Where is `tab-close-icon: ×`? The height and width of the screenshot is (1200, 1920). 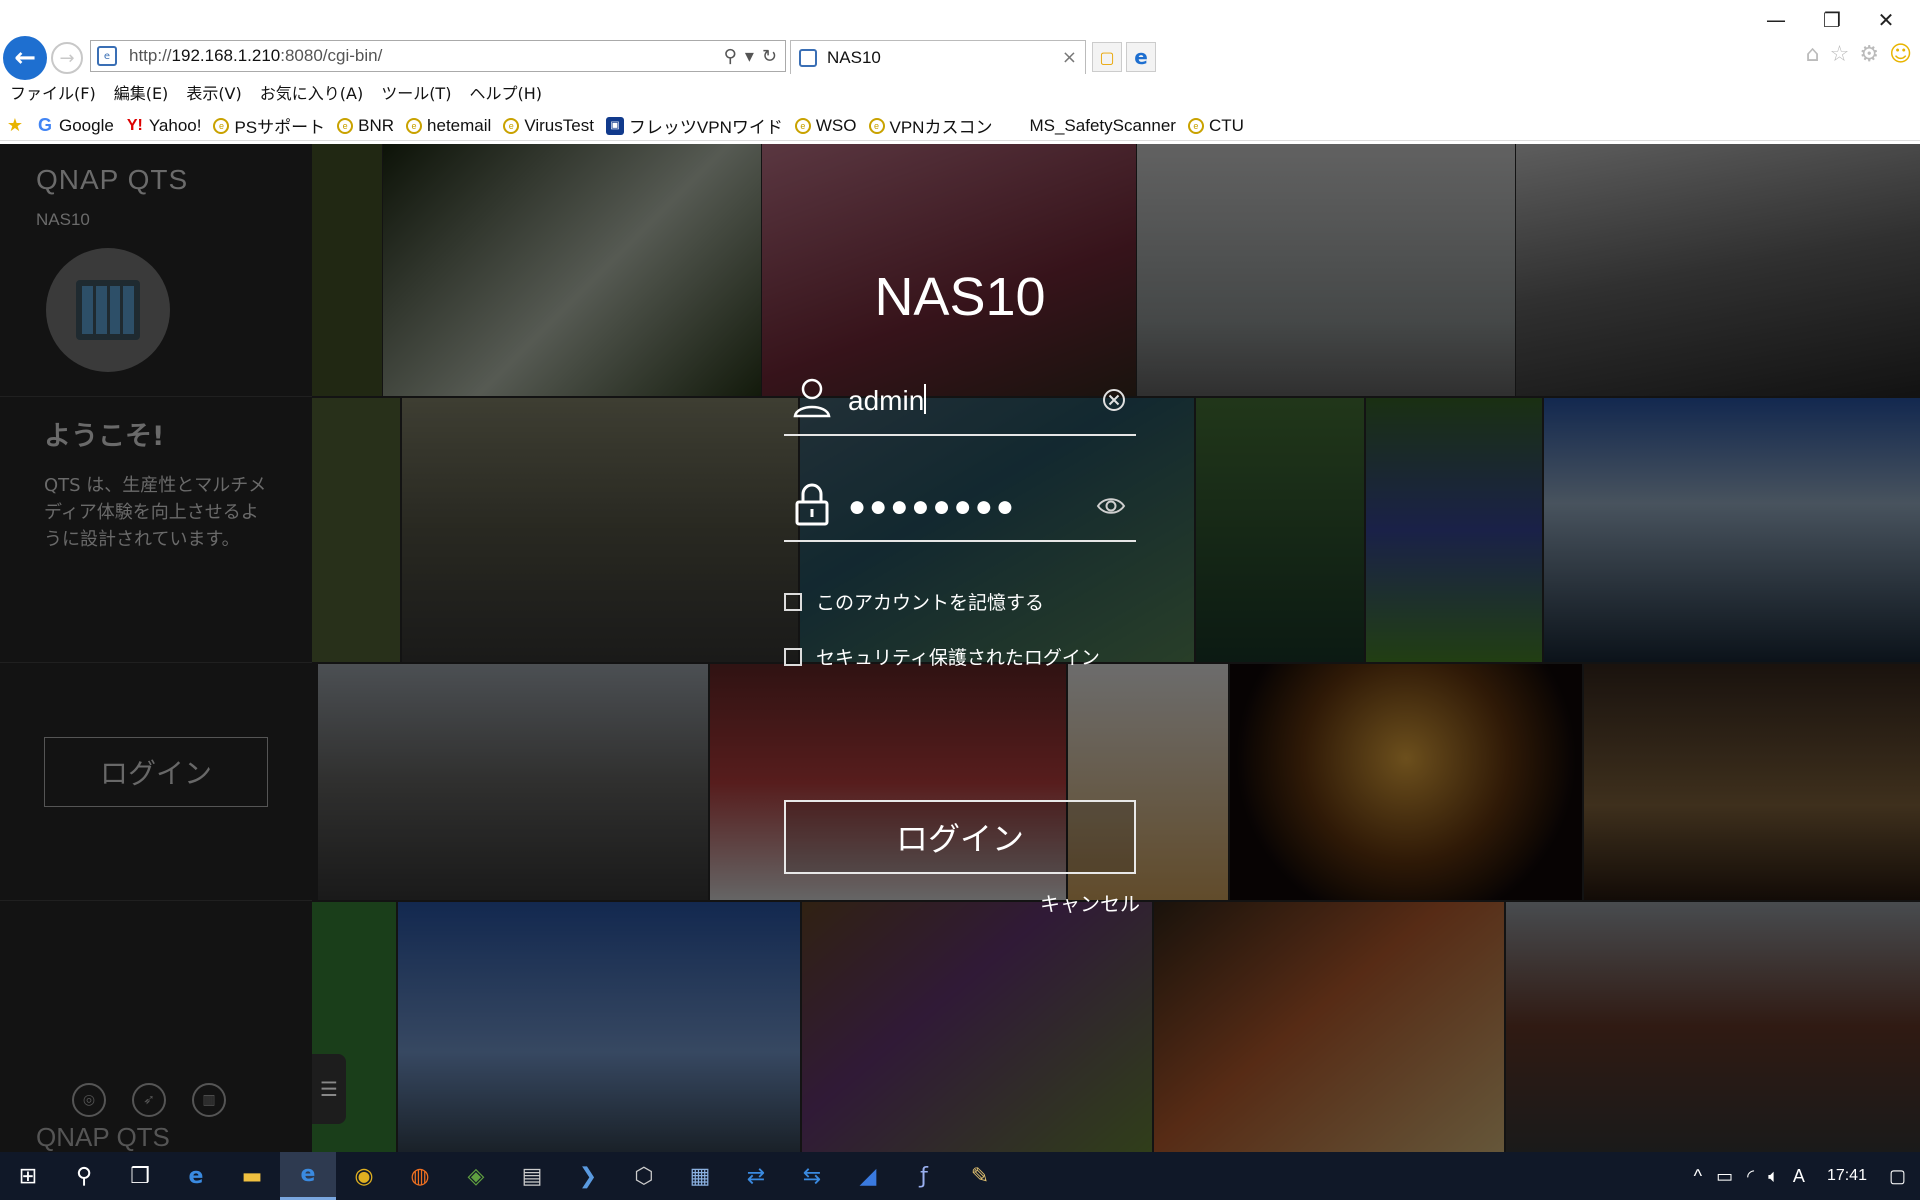 tab-close-icon: × is located at coordinates (1069, 57).